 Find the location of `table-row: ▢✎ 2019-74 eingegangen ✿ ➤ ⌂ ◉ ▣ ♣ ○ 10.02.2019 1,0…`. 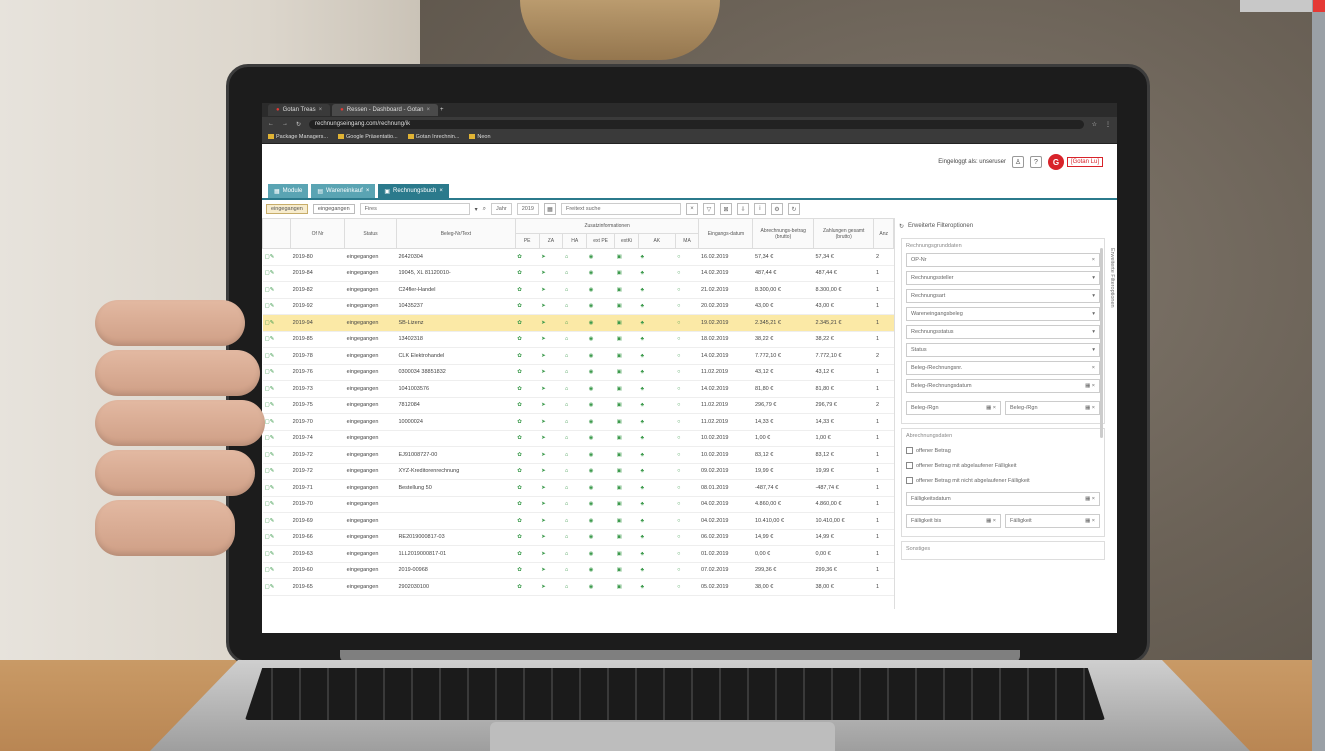

table-row: ▢✎ 2019-74 eingegangen ✿ ➤ ⌂ ◉ ▣ ♣ ○ 10.02.2019 1,0… is located at coordinates (578, 438).